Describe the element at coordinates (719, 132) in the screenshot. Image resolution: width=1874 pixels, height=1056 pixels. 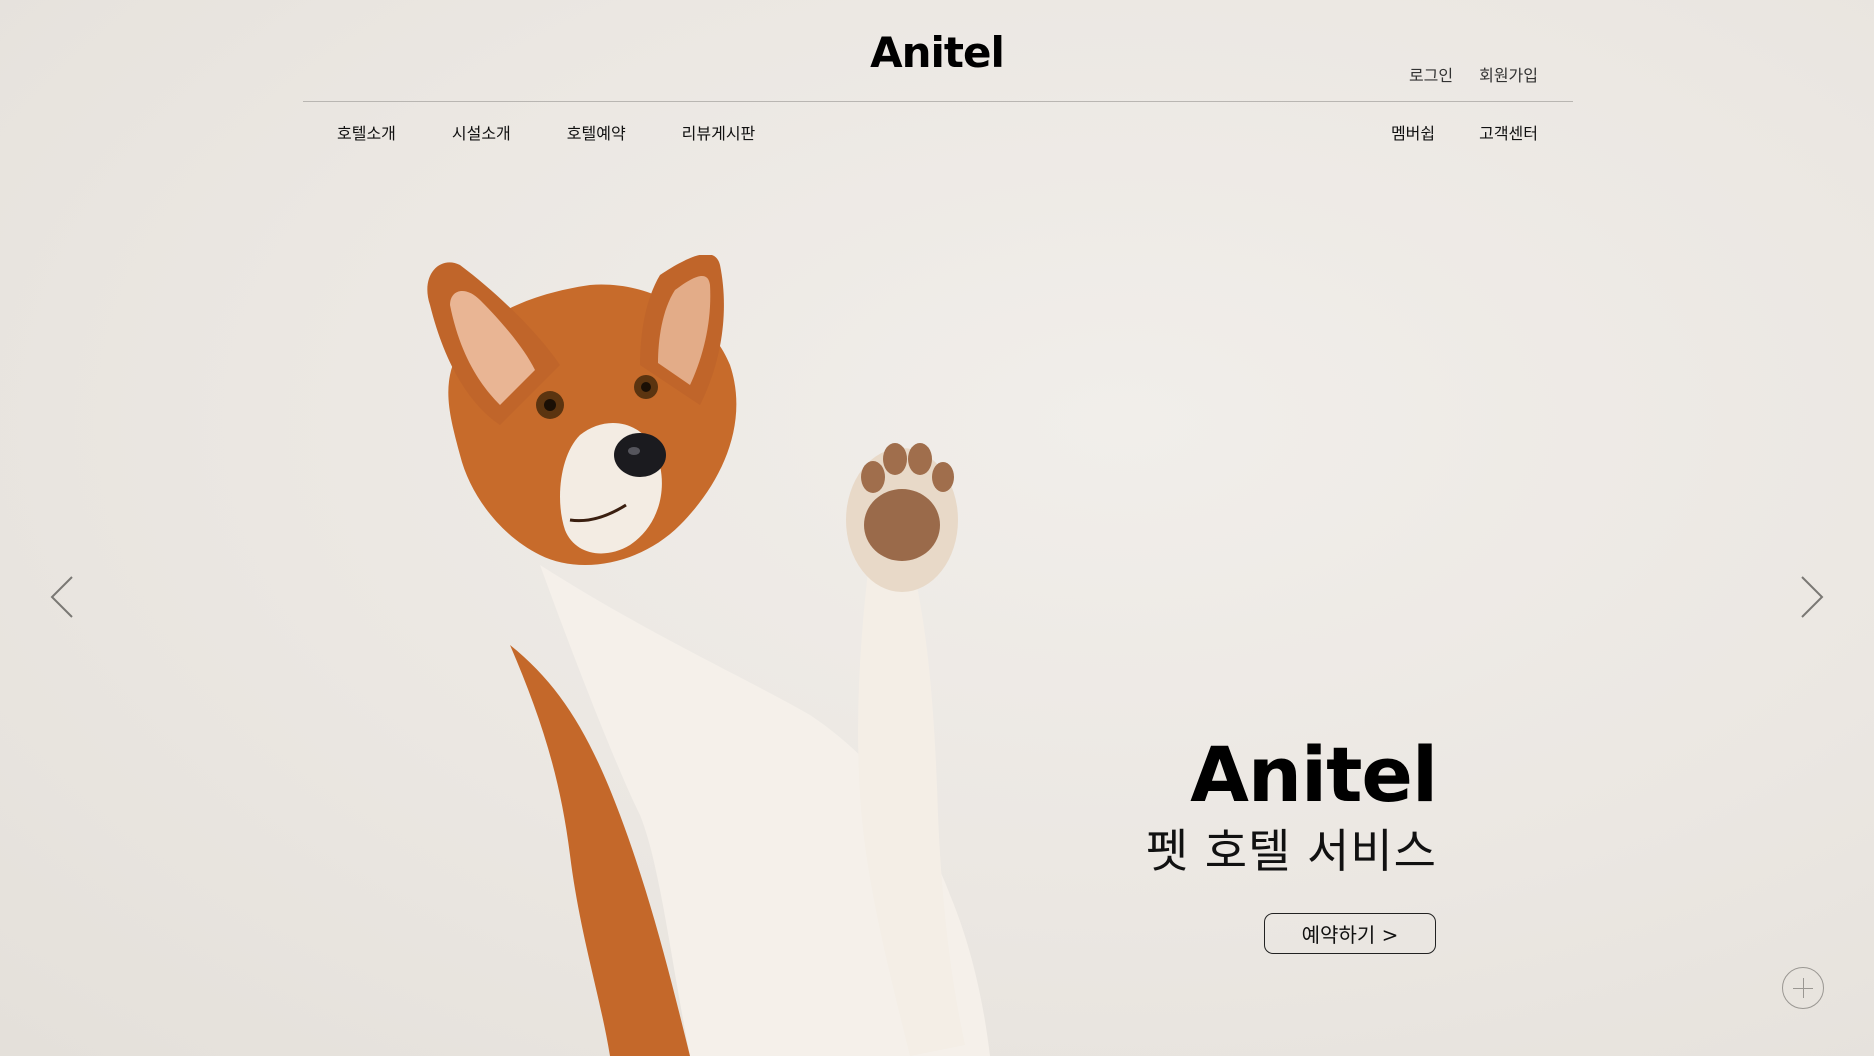
I see `nav-item-reviews: 리뷰게시판` at that location.